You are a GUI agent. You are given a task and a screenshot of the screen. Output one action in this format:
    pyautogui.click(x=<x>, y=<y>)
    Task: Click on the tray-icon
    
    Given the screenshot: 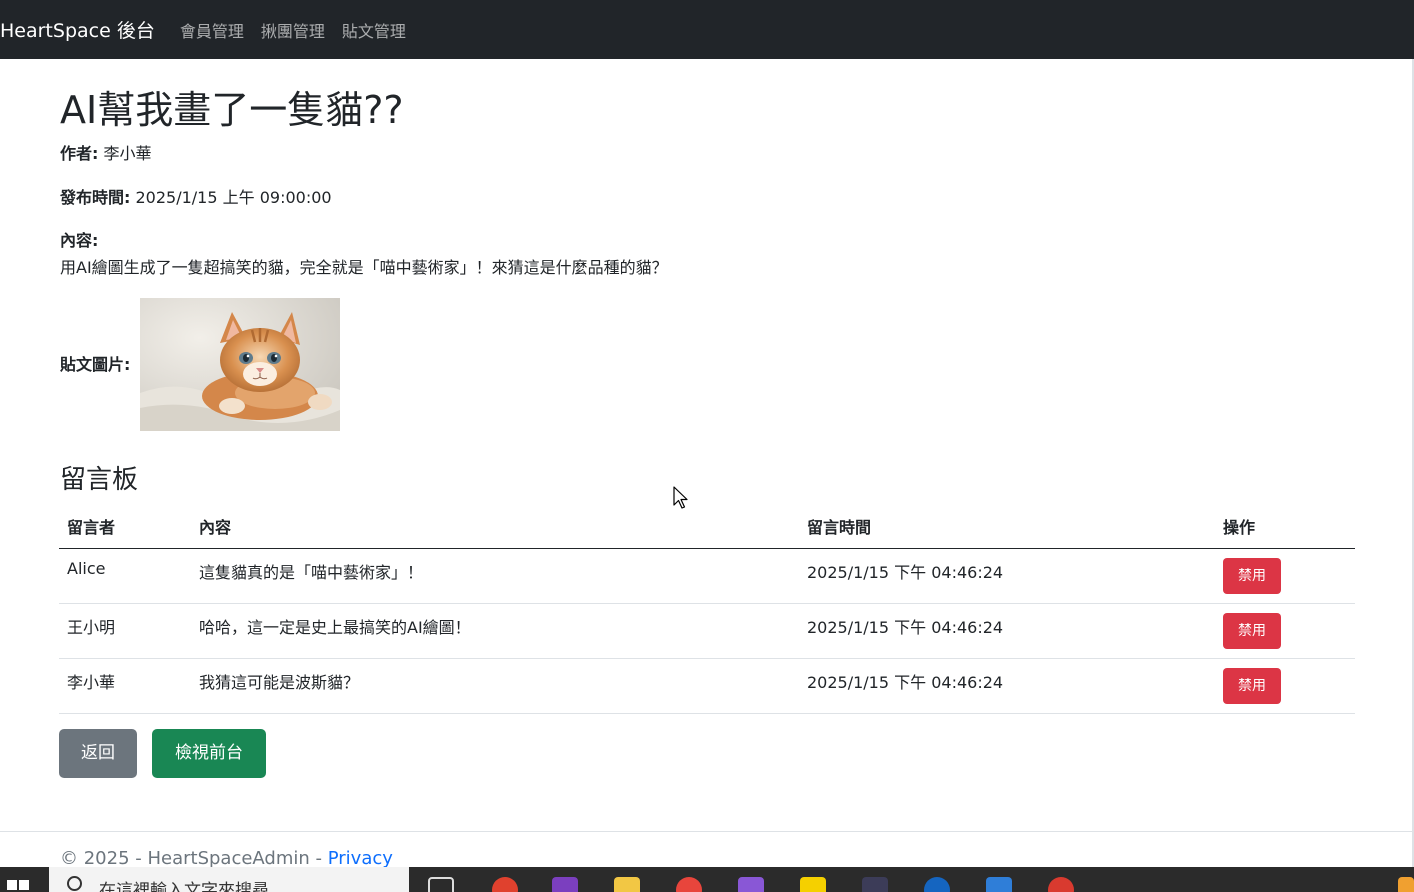 What is the action you would take?
    pyautogui.click(x=1406, y=884)
    